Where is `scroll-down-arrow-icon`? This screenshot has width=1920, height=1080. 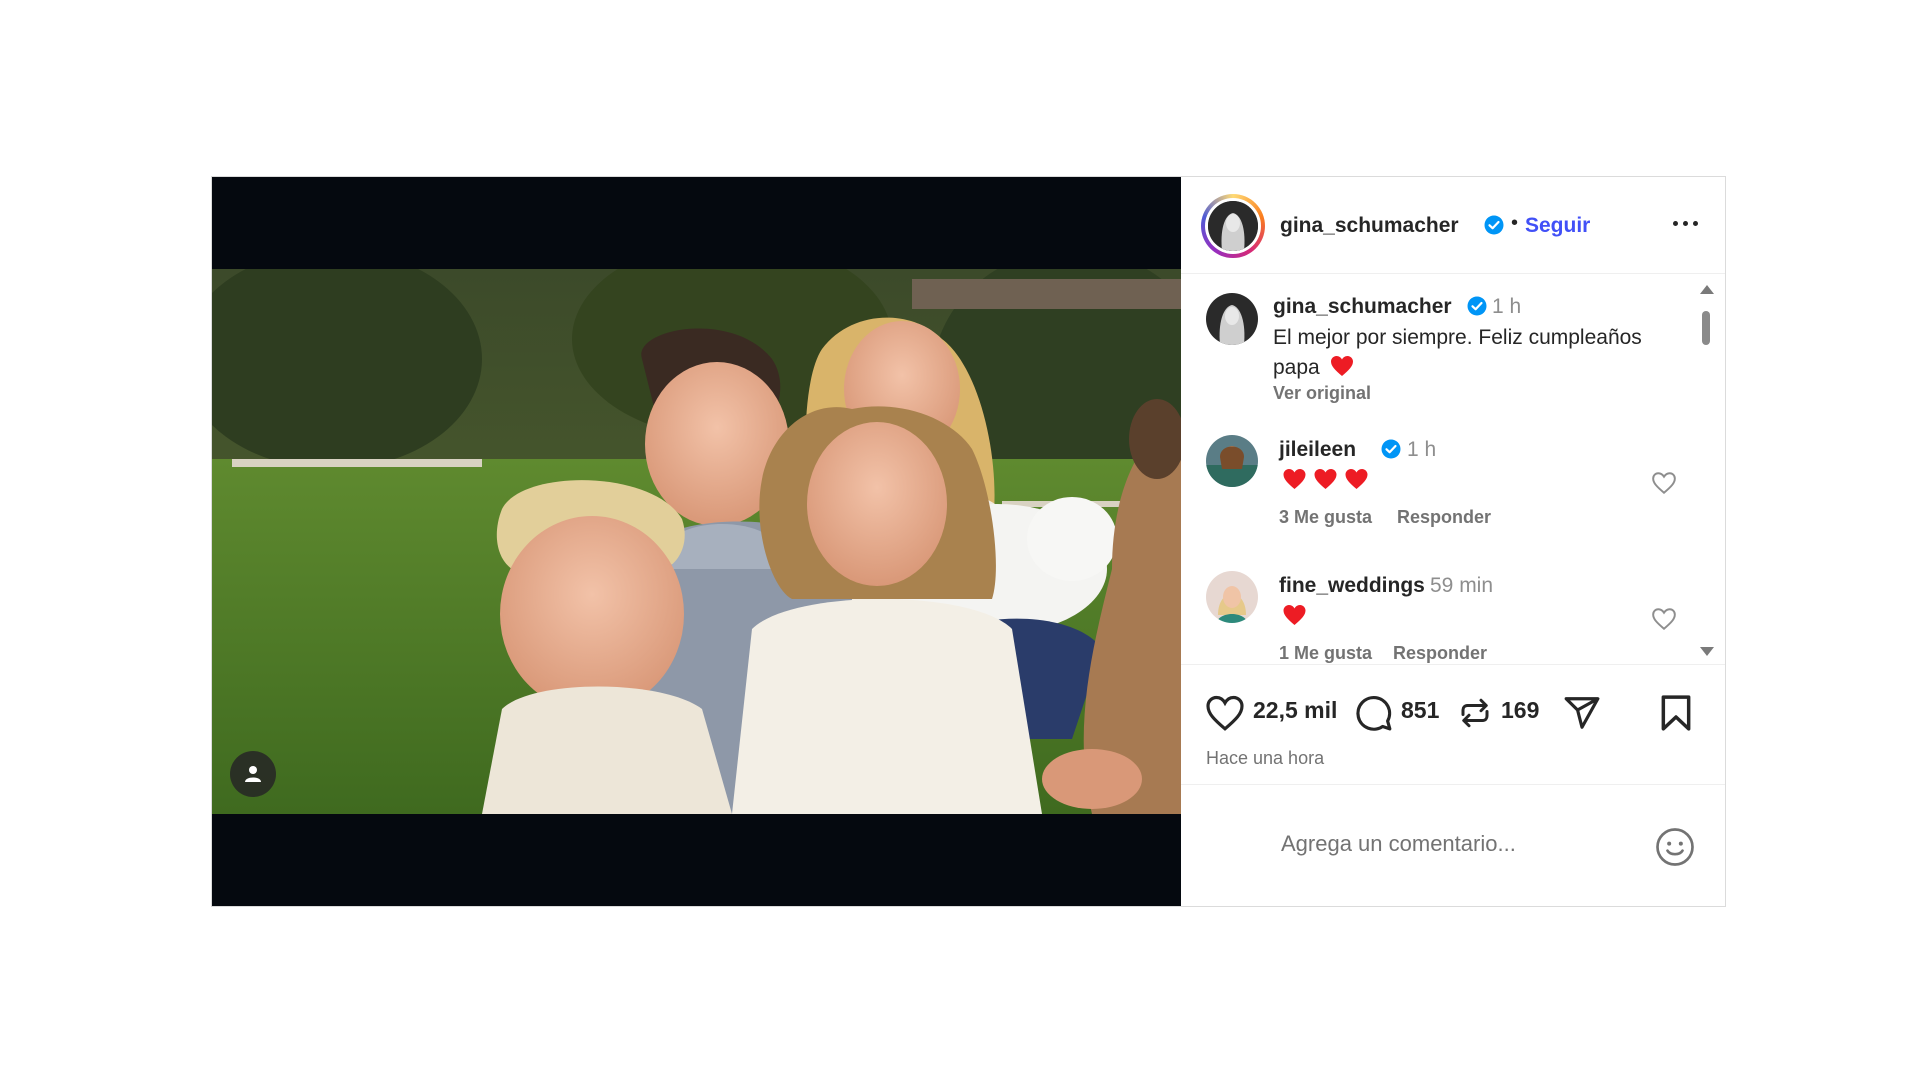 scroll-down-arrow-icon is located at coordinates (1707, 651).